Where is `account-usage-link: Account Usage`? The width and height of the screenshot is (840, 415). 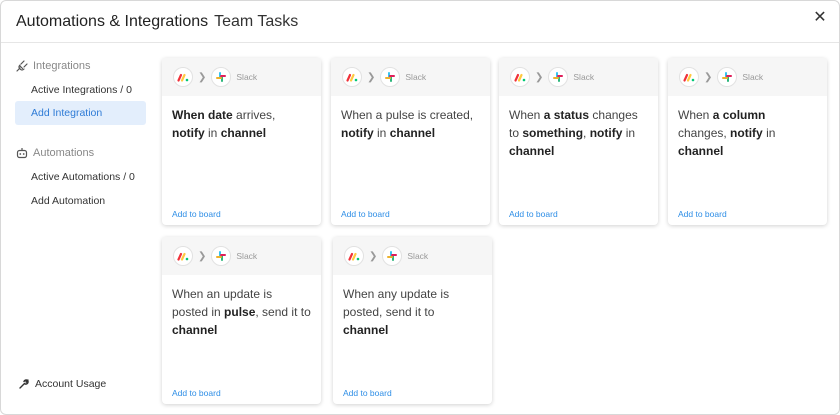 account-usage-link: Account Usage is located at coordinates (62, 384).